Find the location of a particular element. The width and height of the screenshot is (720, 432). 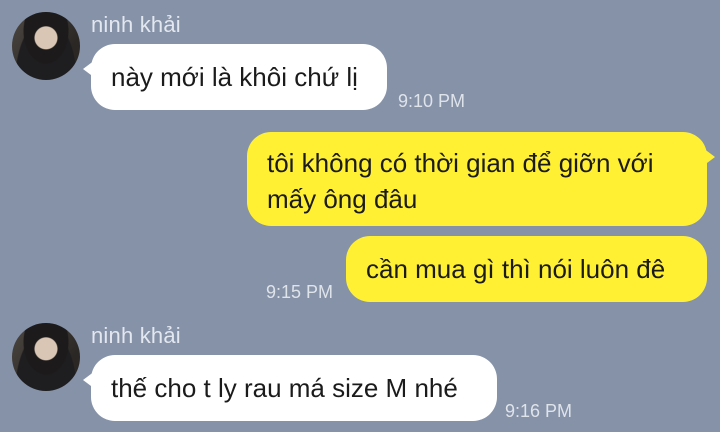

outgoing-message-bubble: cần mua gì thì nói luôn đê is located at coordinates (526, 269).